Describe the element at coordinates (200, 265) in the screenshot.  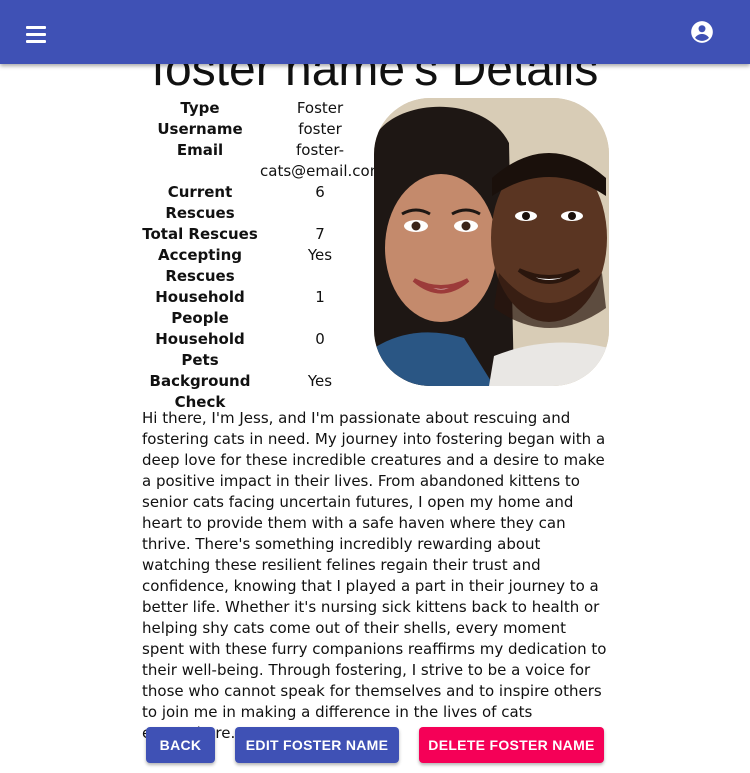
I see `detail-label: Accepting Rescues` at that location.